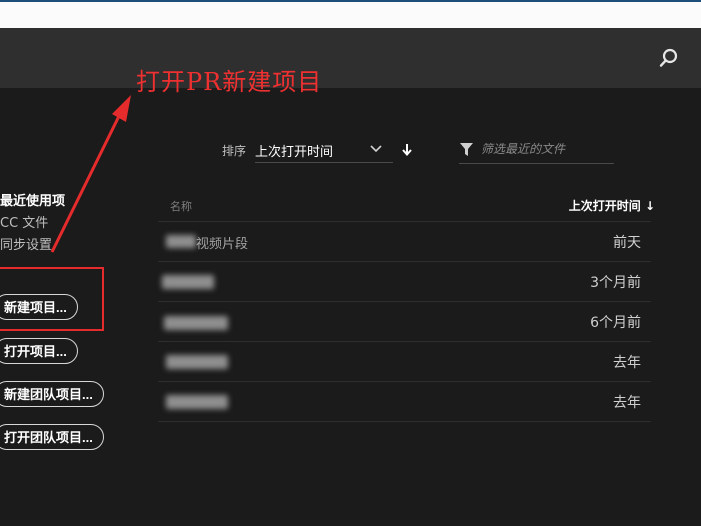 Image resolution: width=701 pixels, height=526 pixels. What do you see at coordinates (229, 82) in the screenshot?
I see `annotation-text: 打开PR新建项目` at bounding box center [229, 82].